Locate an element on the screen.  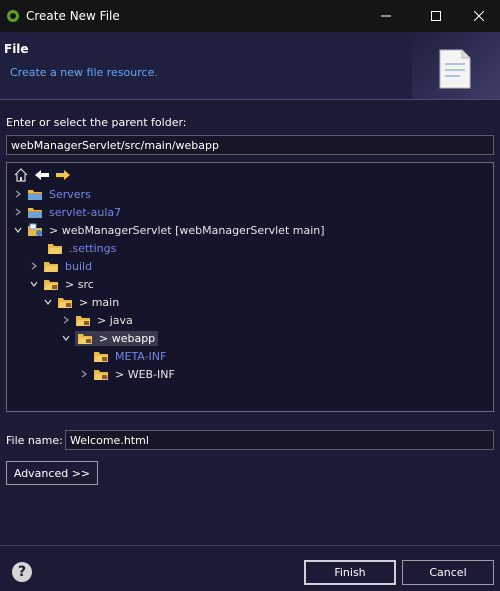
parent-folder-input is located at coordinates (250, 145).